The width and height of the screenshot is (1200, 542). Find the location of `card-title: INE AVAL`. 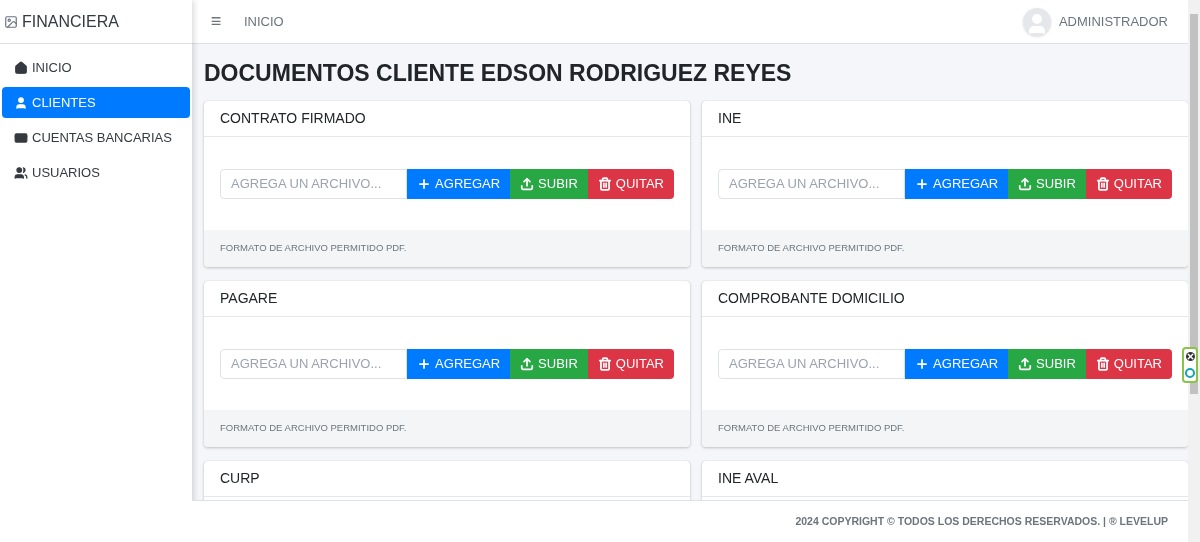

card-title: INE AVAL is located at coordinates (748, 478).